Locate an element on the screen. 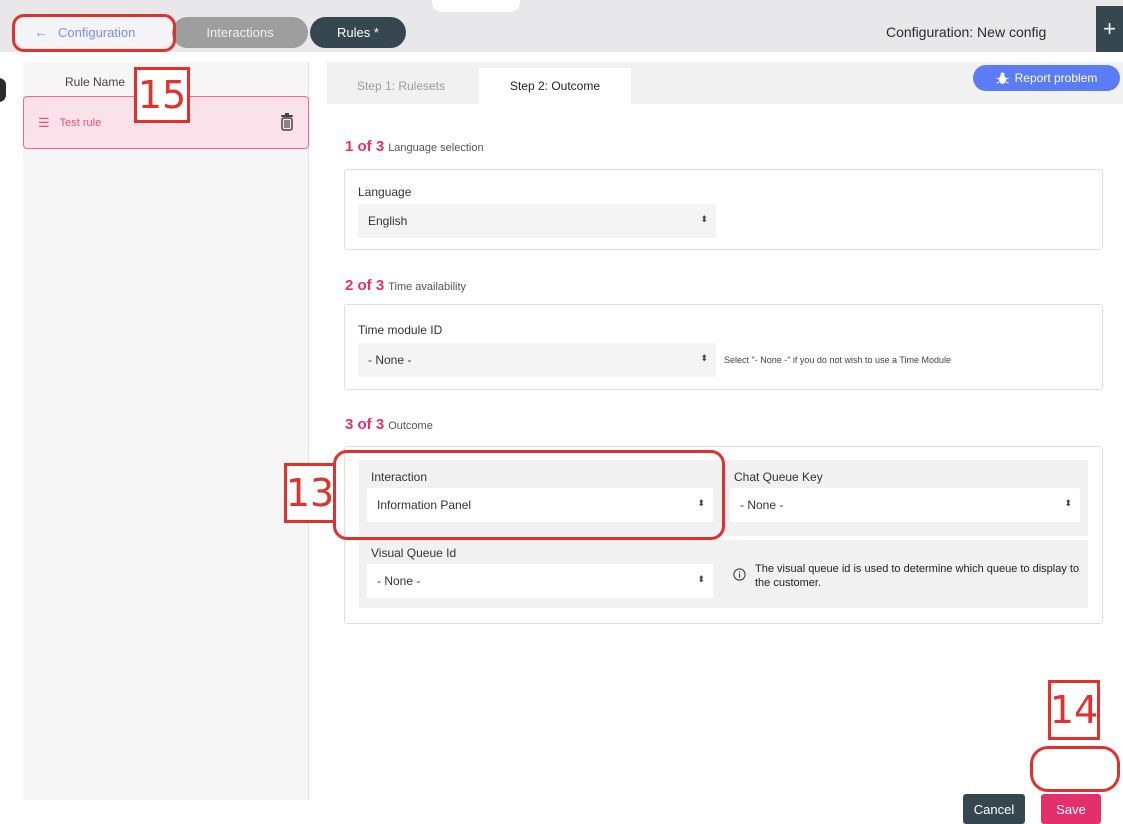 This screenshot has width=1123, height=824. tab-step-2-outcome: Step 2: Outcome is located at coordinates (555, 86).